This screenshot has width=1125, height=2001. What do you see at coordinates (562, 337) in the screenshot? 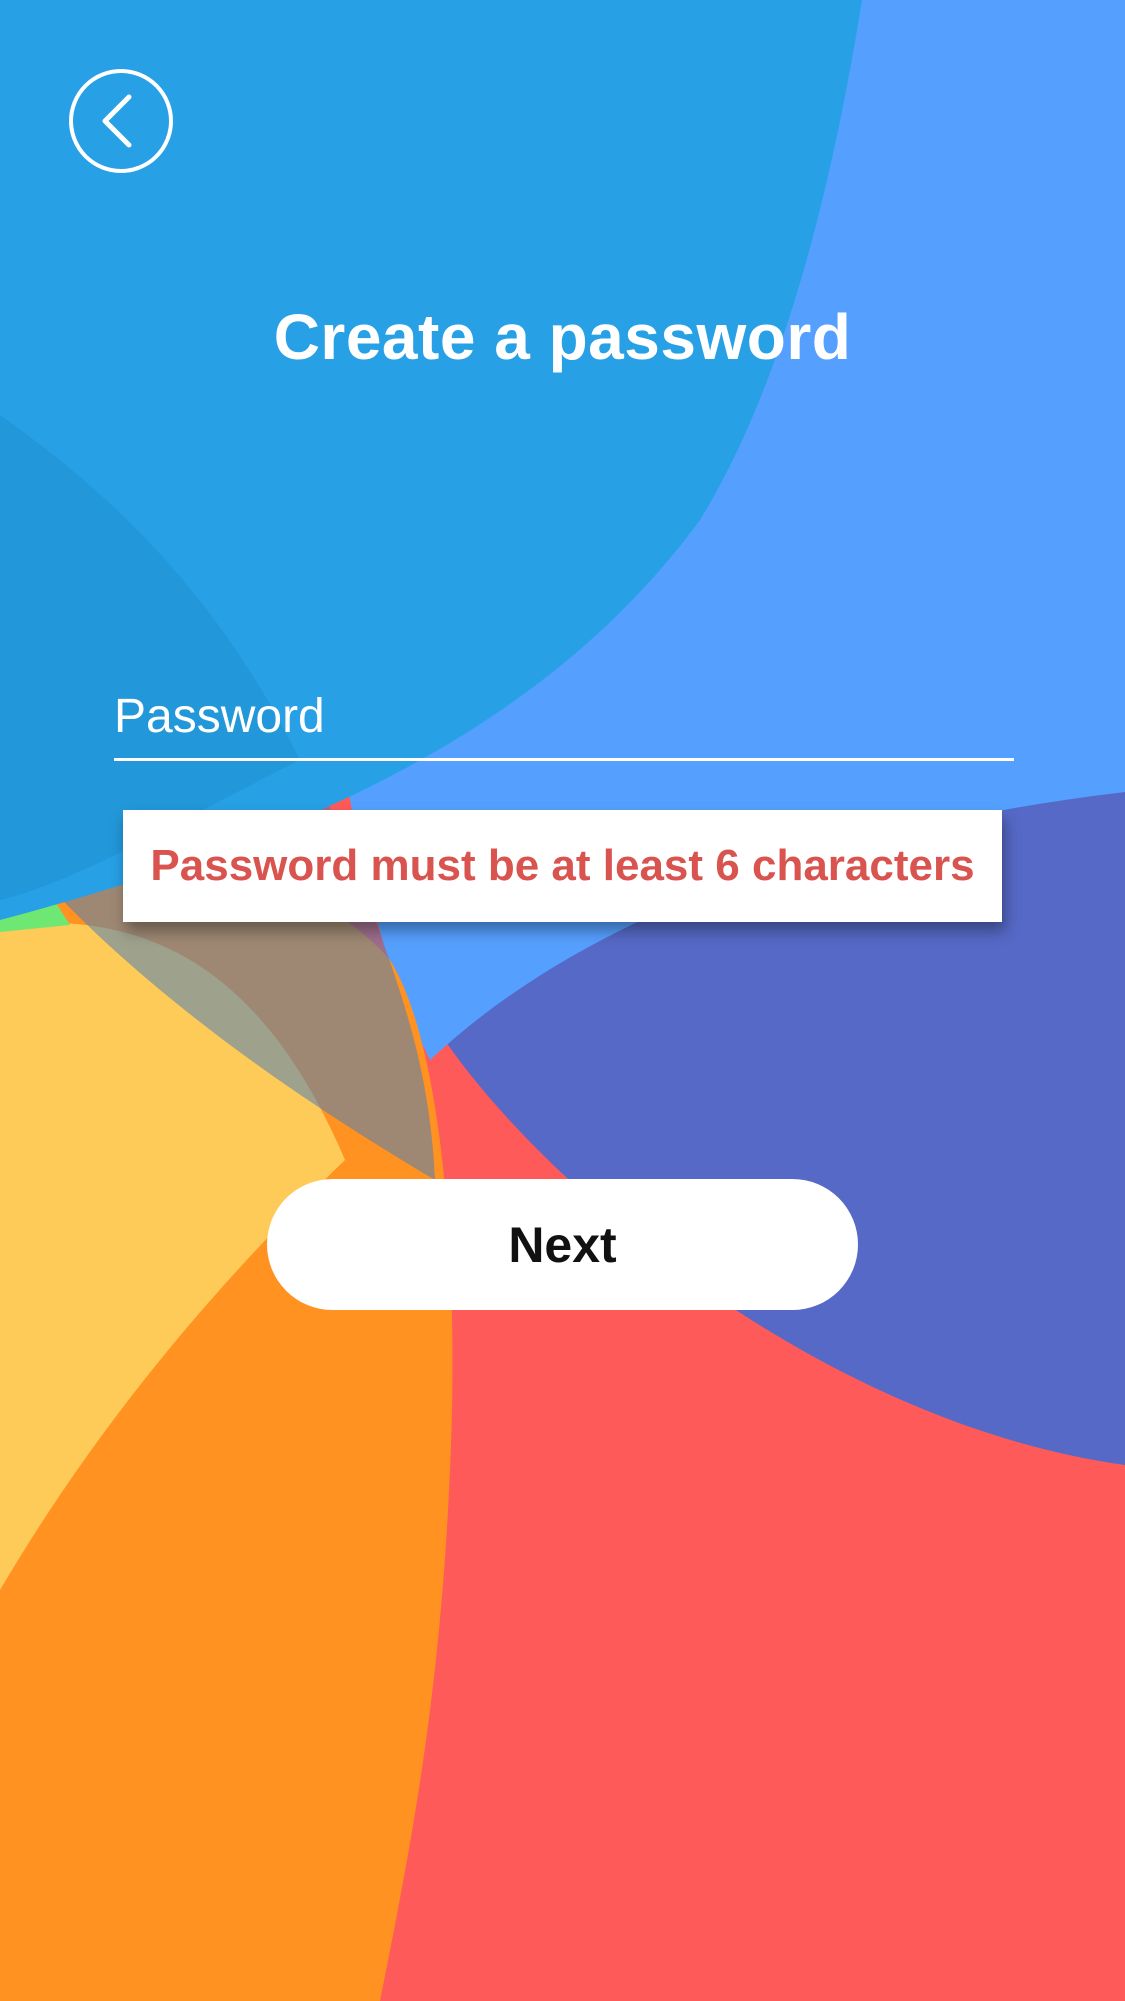
I see `page-title: Create a password` at bounding box center [562, 337].